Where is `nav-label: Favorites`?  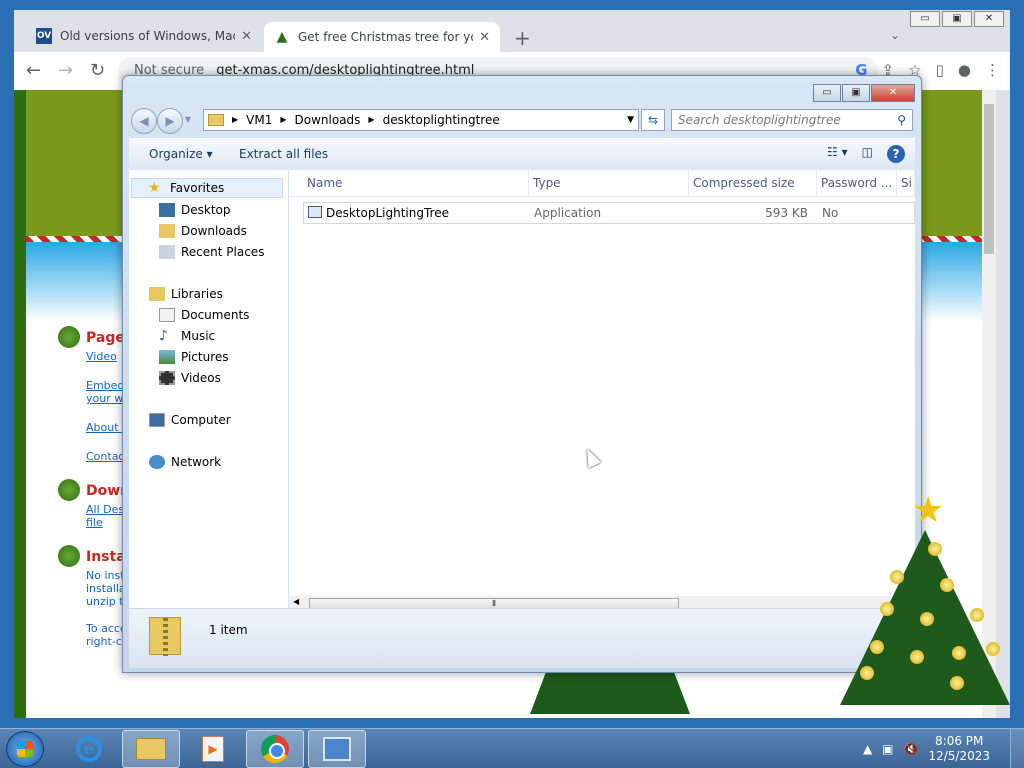 nav-label: Favorites is located at coordinates (197, 188).